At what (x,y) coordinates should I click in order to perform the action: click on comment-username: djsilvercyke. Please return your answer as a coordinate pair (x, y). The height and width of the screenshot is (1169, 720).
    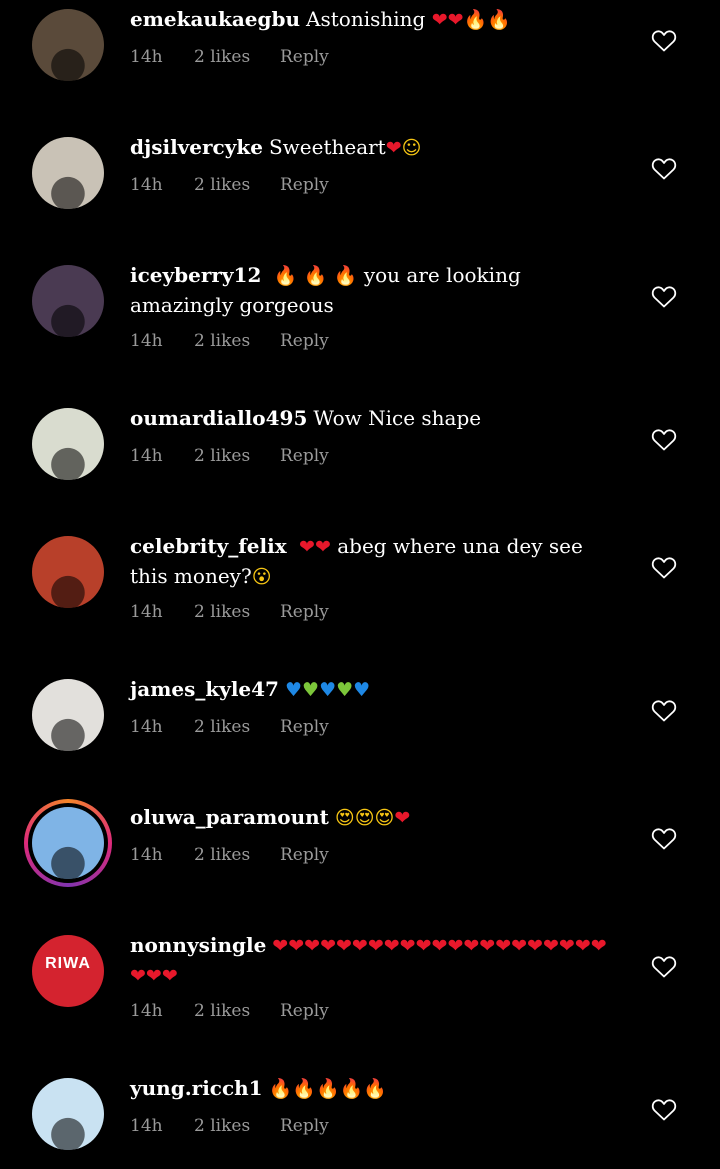
    Looking at the image, I should click on (196, 147).